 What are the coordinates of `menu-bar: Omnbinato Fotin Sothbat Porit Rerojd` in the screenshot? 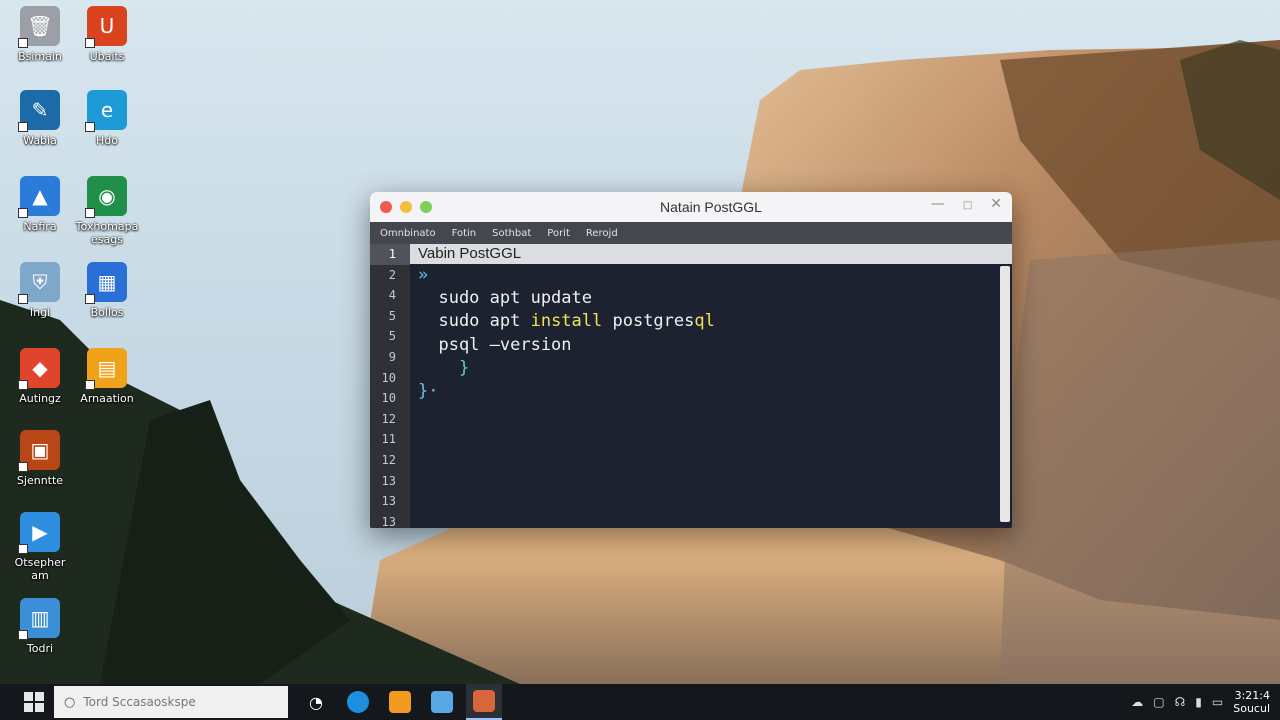 It's located at (691, 233).